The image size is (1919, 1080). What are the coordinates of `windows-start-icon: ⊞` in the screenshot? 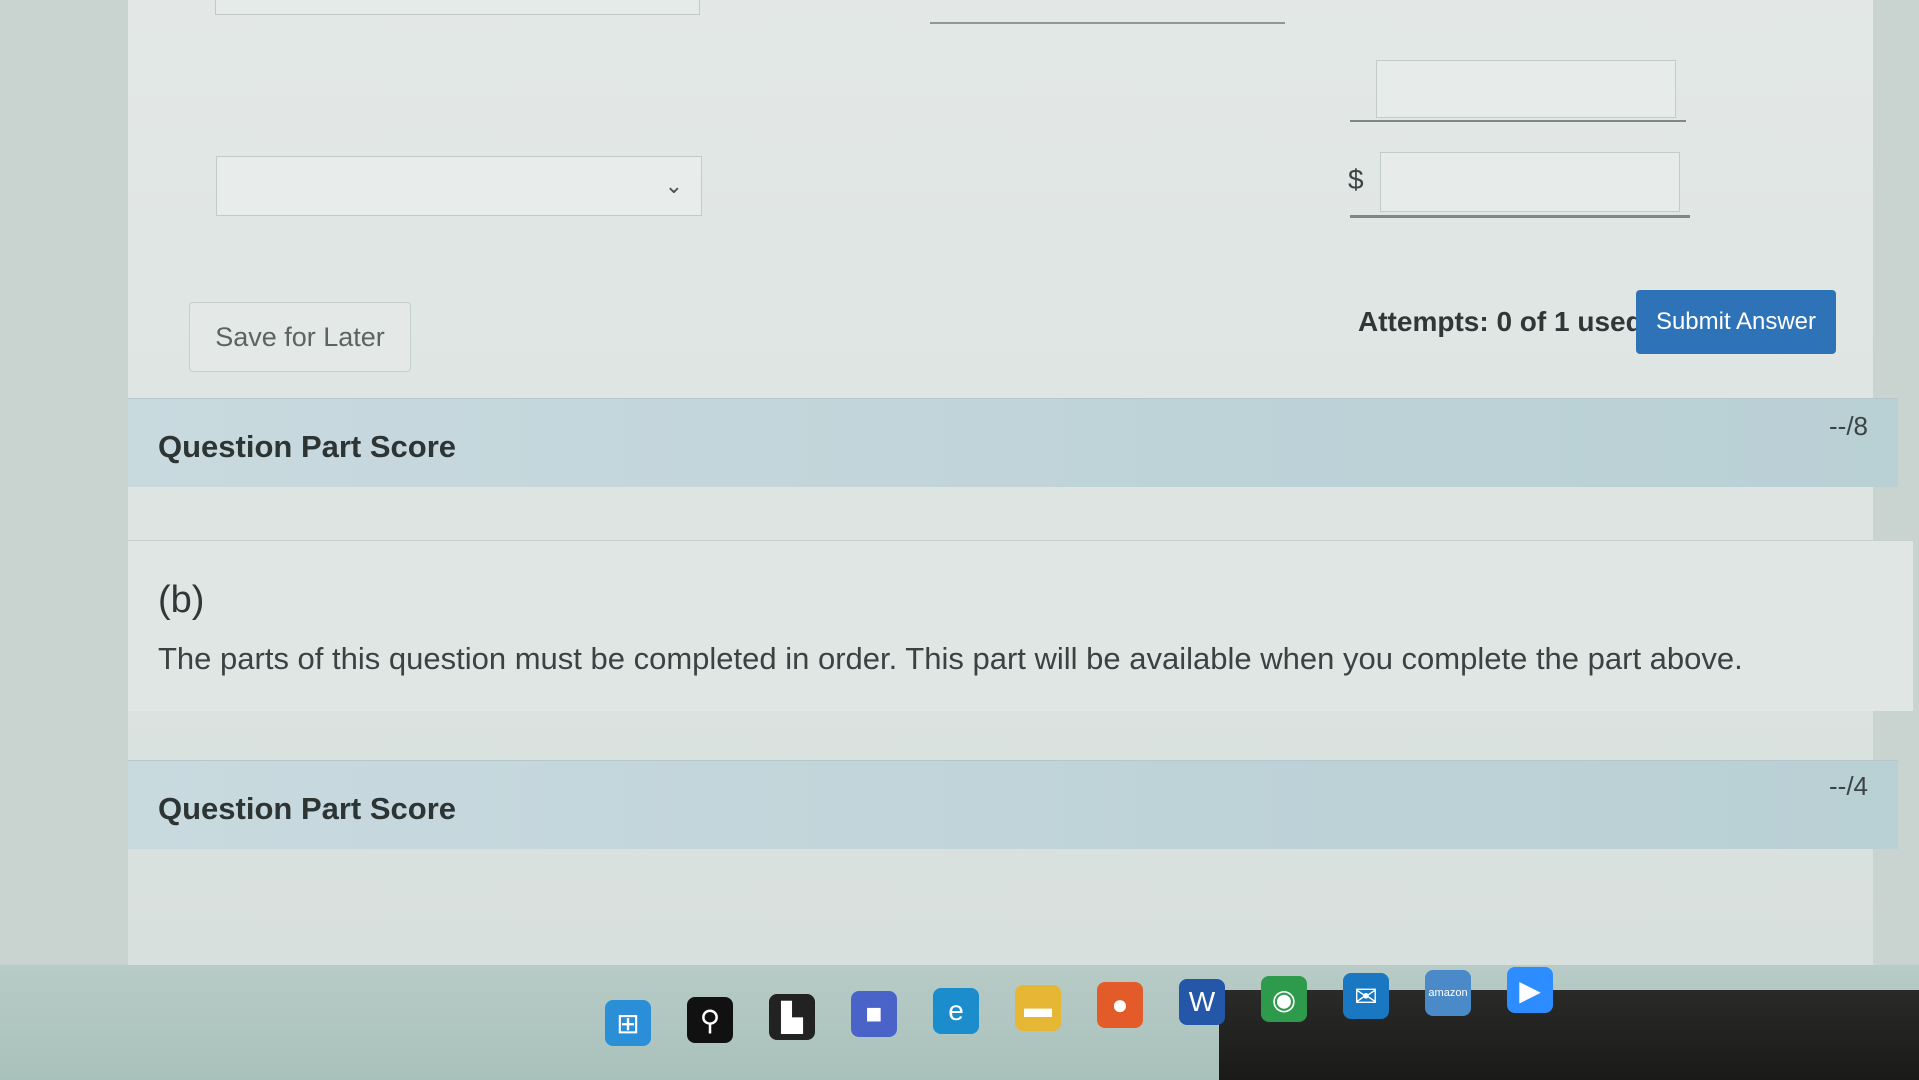 It's located at (628, 1023).